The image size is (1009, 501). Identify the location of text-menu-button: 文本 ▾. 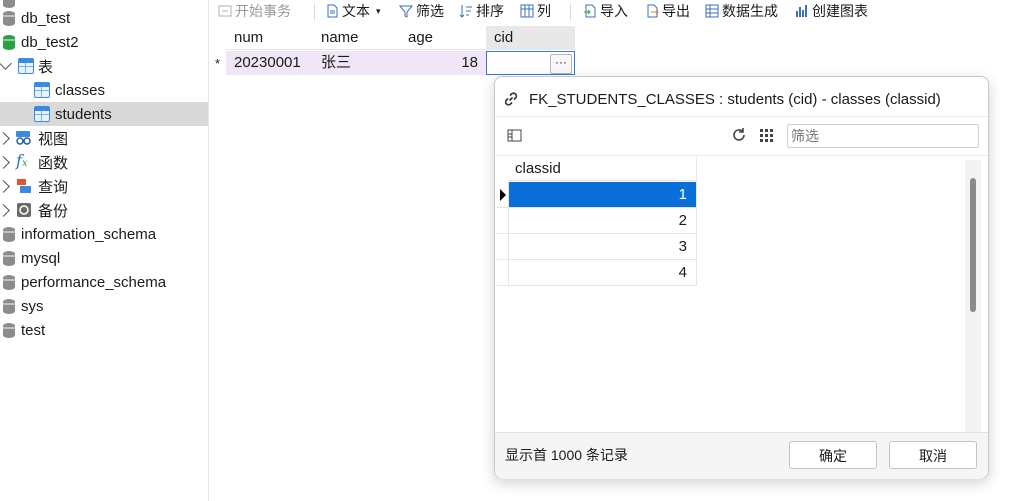
(353, 11).